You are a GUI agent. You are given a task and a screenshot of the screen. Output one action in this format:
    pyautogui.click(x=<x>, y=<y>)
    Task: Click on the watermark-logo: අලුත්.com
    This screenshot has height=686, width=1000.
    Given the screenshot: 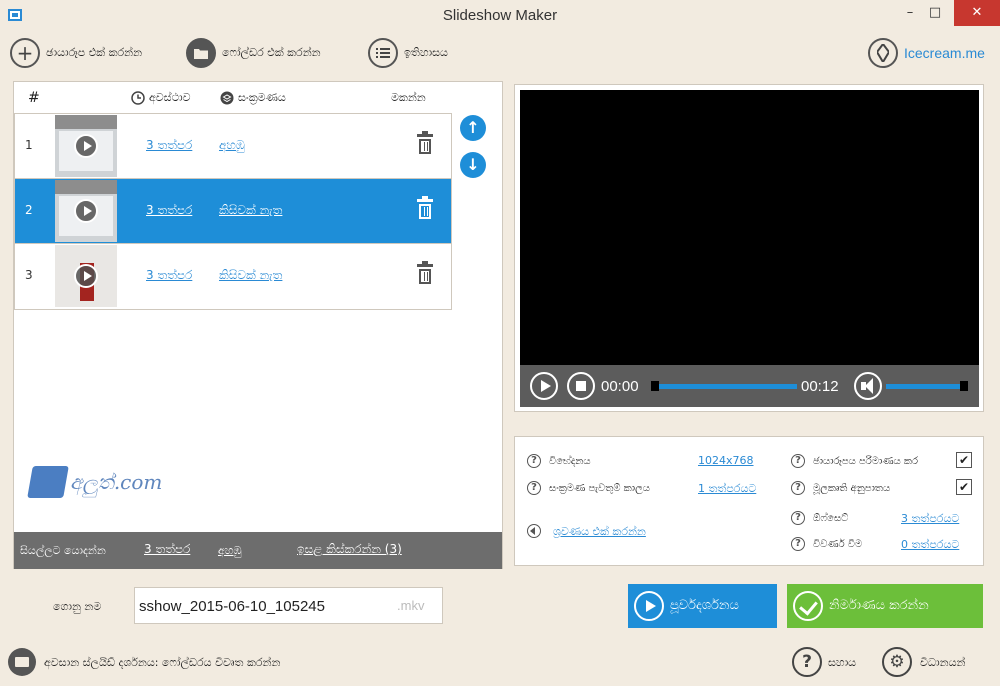 What is the action you would take?
    pyautogui.click(x=98, y=484)
    